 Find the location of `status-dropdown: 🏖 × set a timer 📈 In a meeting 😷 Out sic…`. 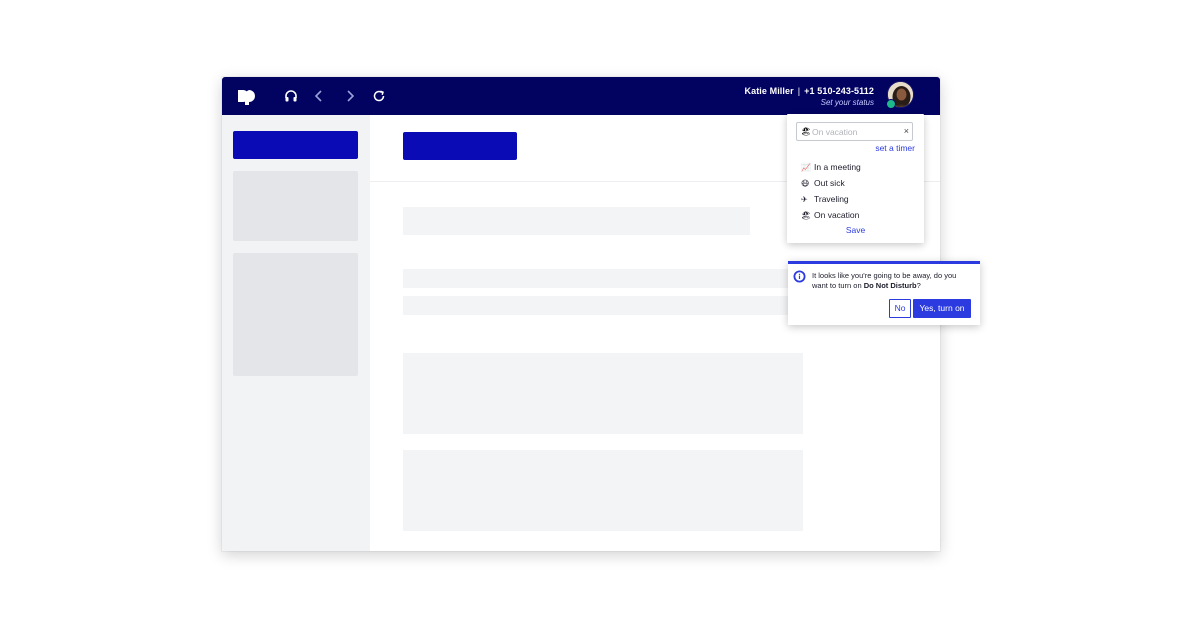

status-dropdown: 🏖 × set a timer 📈 In a meeting 😷 Out sic… is located at coordinates (855, 178).